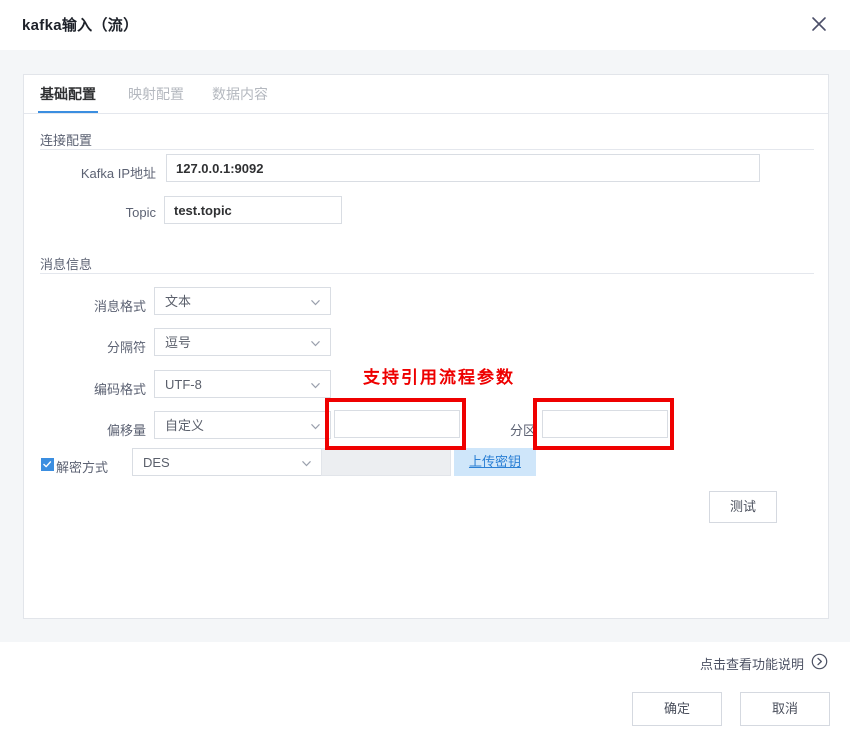 The image size is (850, 737). I want to click on delimiter-select: 逗号, so click(242, 342).